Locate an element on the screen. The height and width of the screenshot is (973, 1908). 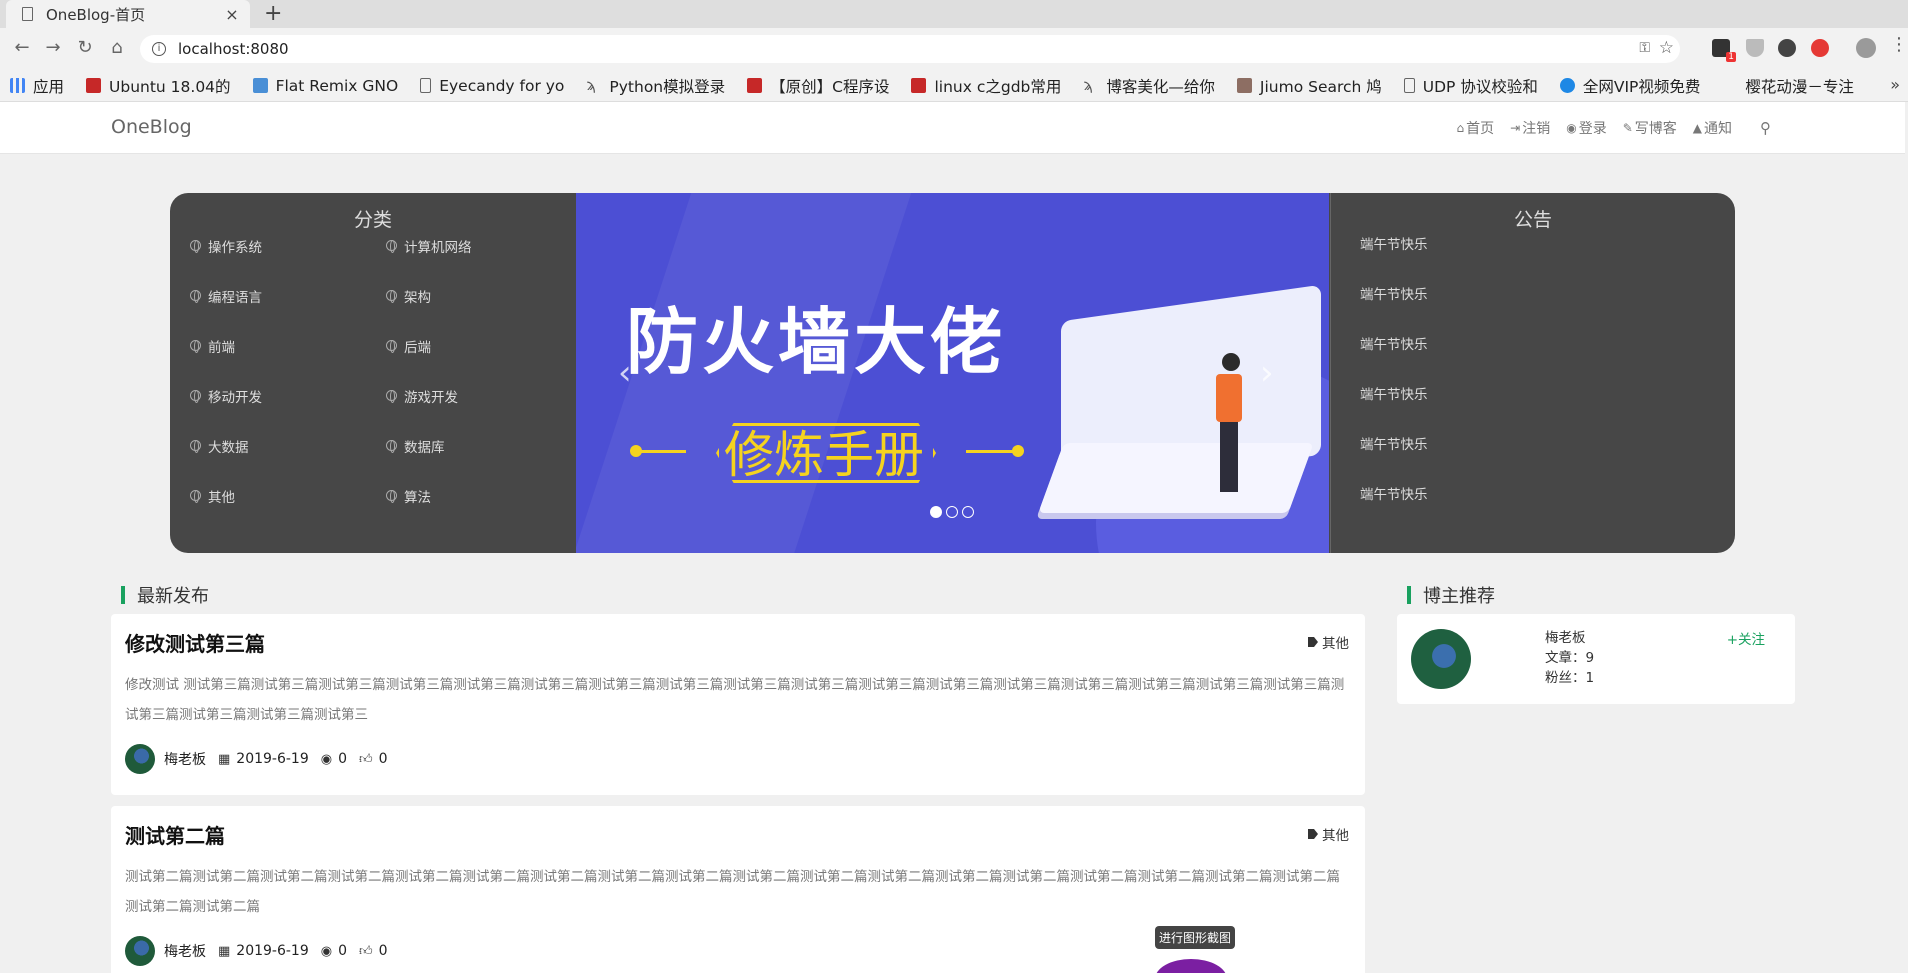
category-item: 操作系统 is located at coordinates (288, 245).